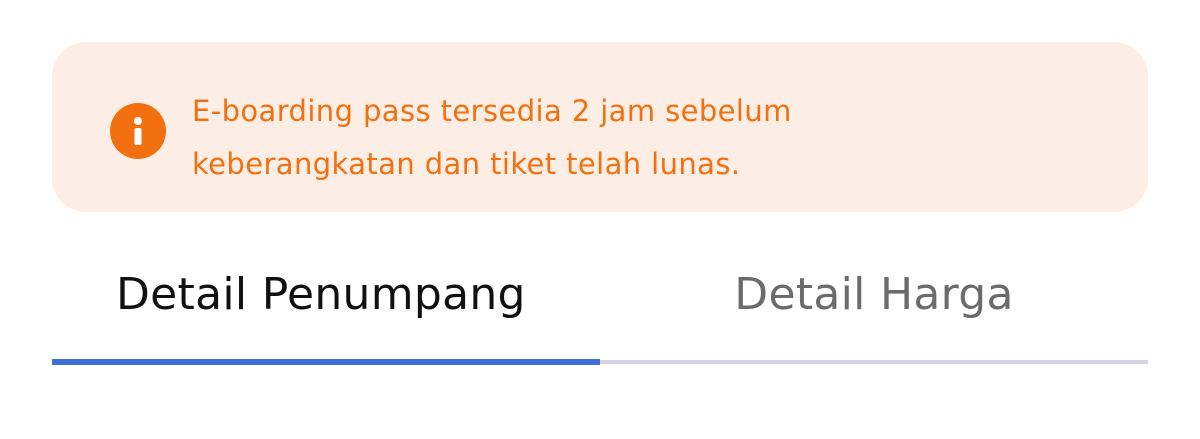 This screenshot has height=439, width=1200. I want to click on info-icon, so click(138, 131).